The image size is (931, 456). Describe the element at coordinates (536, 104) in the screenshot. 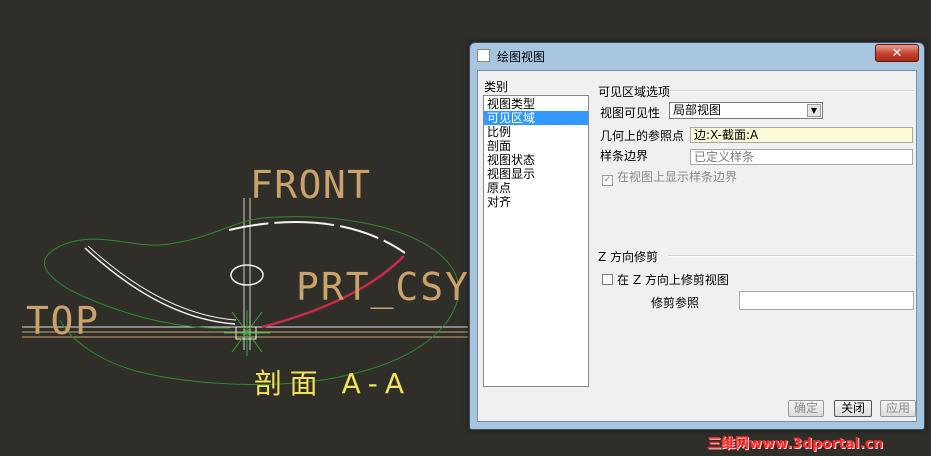

I see `category-item-view-type: 视图类型` at that location.